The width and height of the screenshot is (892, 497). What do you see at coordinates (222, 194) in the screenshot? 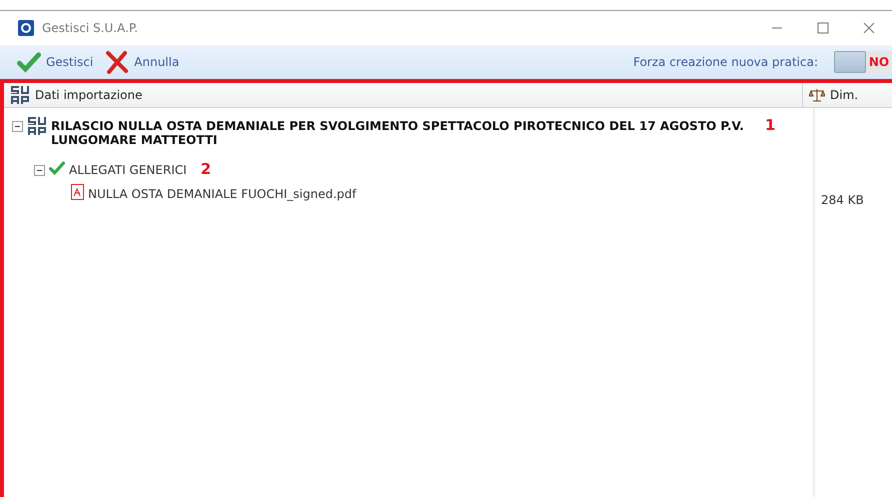
I see `tree-item-label: NULLA OSTA DEMANIALE FUOCHI_signed.pdf` at bounding box center [222, 194].